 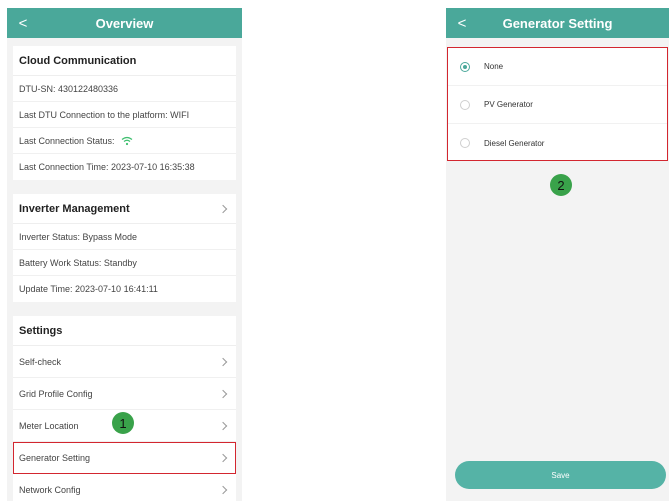 I want to click on settings-item-label: Grid Profile Config, so click(x=56, y=393).